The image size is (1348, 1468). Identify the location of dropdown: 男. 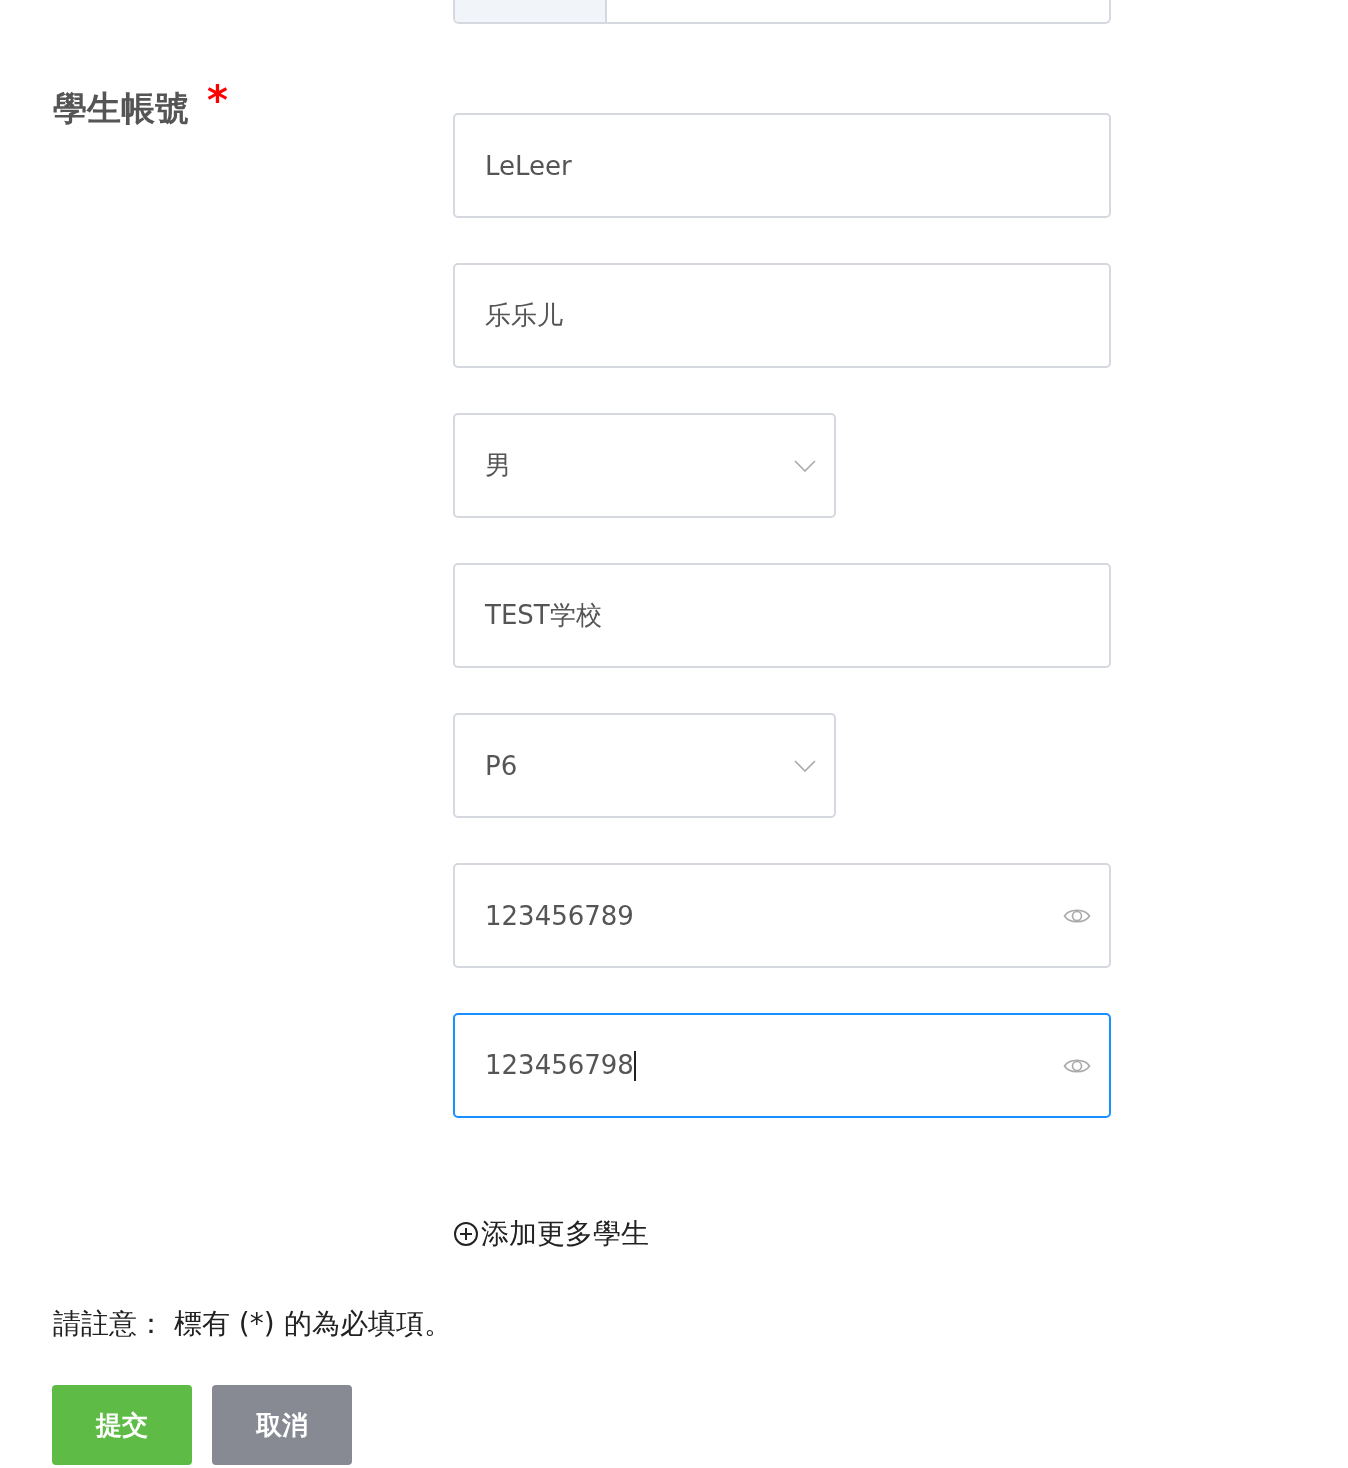
(644, 465).